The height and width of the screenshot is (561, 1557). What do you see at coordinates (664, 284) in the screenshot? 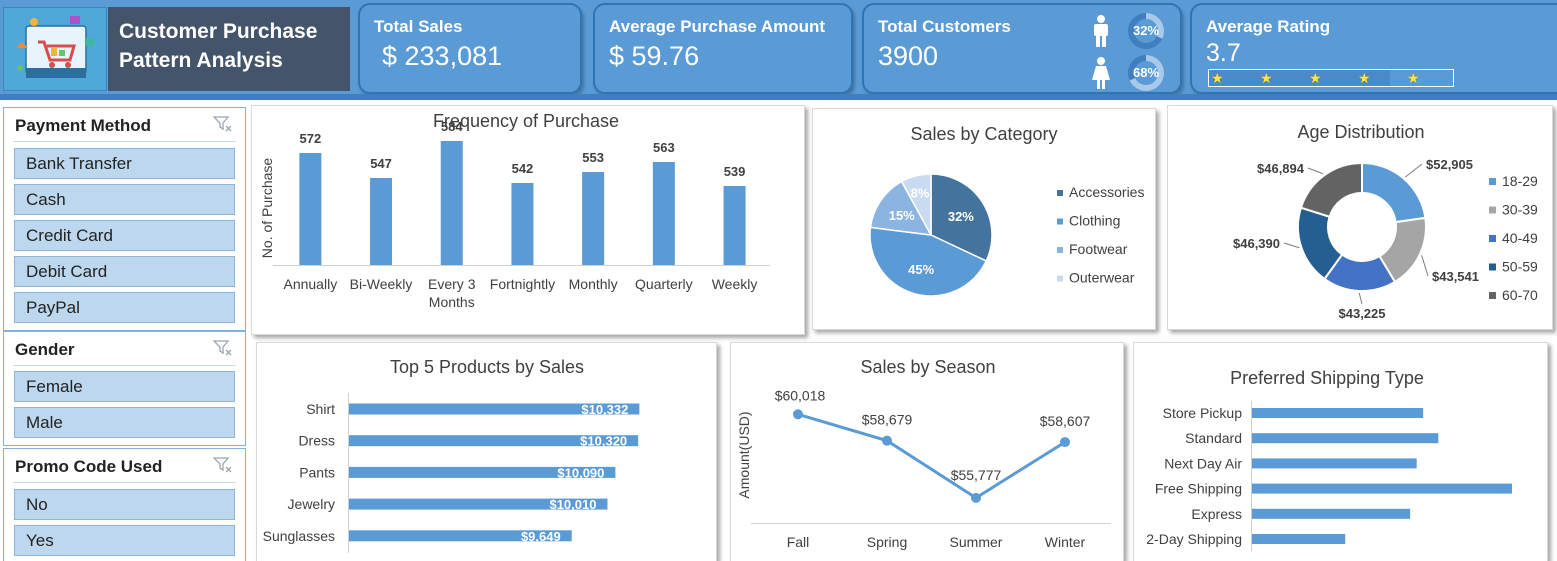
I see `x-tick-quarterly: Quarterly` at bounding box center [664, 284].